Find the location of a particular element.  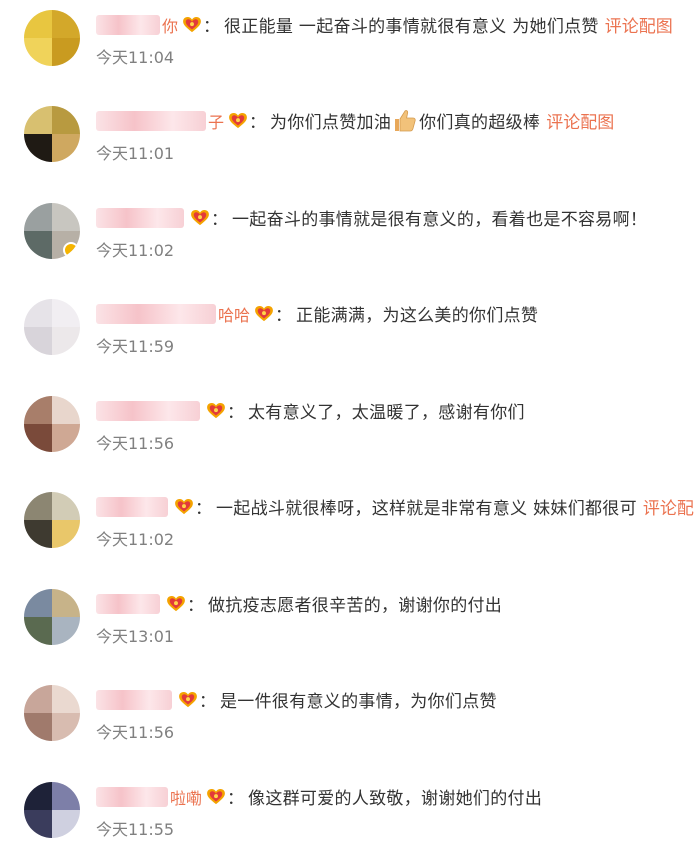

thumbs-up-icon is located at coordinates (405, 121).